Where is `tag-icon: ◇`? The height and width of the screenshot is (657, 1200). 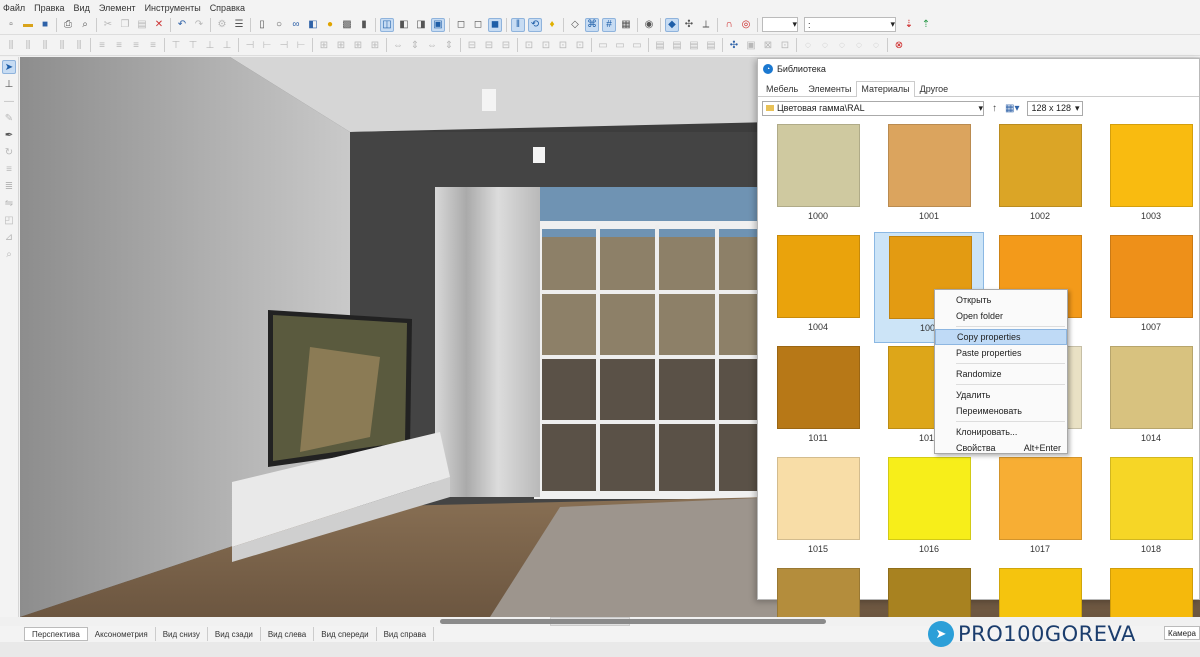 tag-icon: ◇ is located at coordinates (575, 25).